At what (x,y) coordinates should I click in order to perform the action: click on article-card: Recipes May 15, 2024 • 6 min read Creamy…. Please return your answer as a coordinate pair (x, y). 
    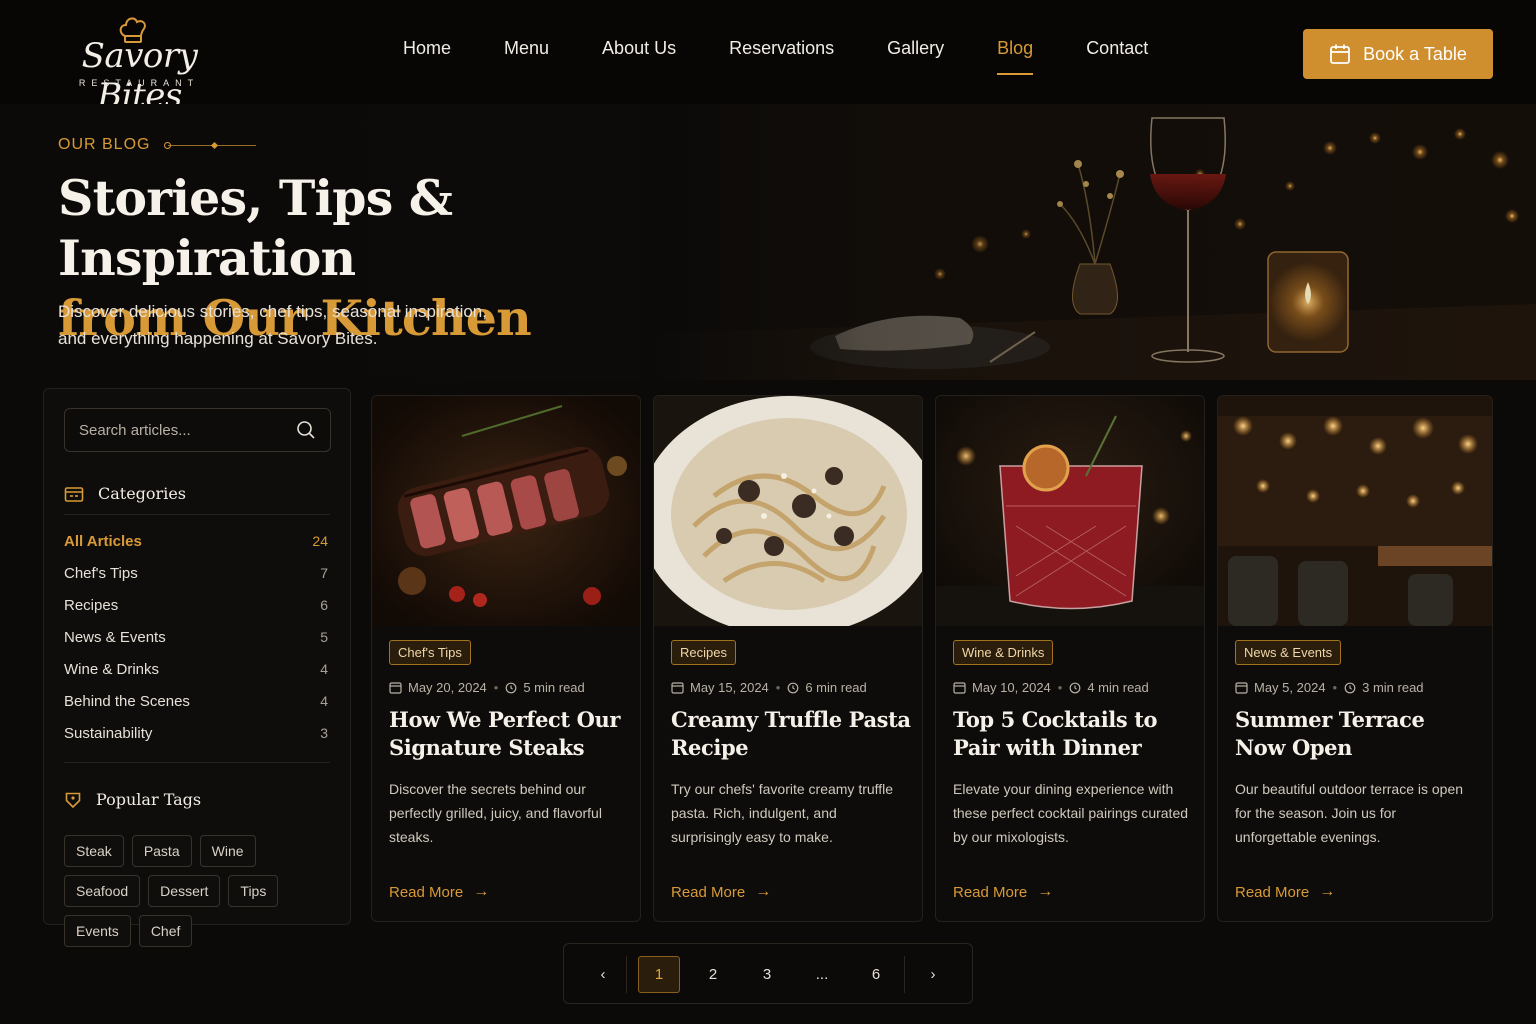
    Looking at the image, I should click on (788, 658).